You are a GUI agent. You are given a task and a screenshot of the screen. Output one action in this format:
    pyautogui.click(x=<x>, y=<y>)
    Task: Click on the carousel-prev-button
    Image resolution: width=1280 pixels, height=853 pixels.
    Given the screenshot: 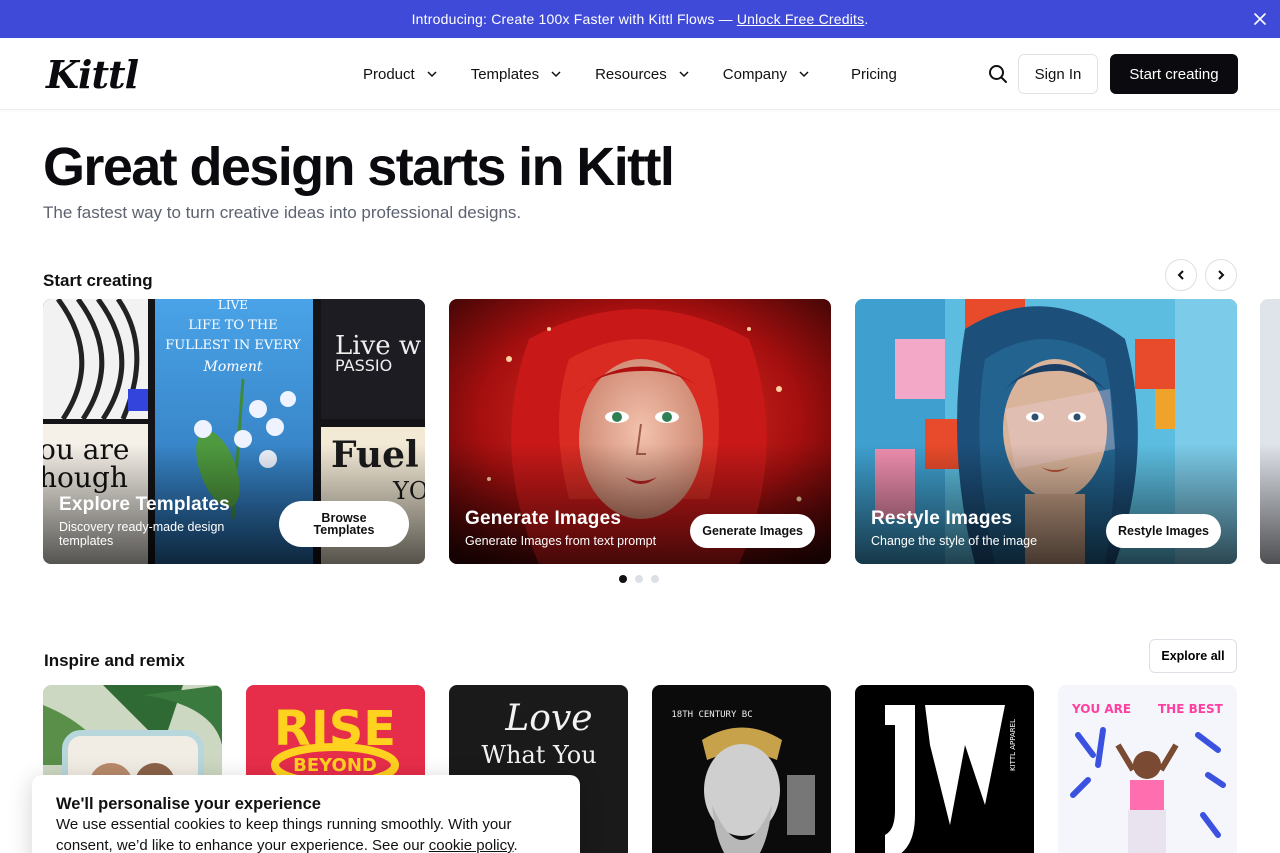 What is the action you would take?
    pyautogui.click(x=1181, y=275)
    